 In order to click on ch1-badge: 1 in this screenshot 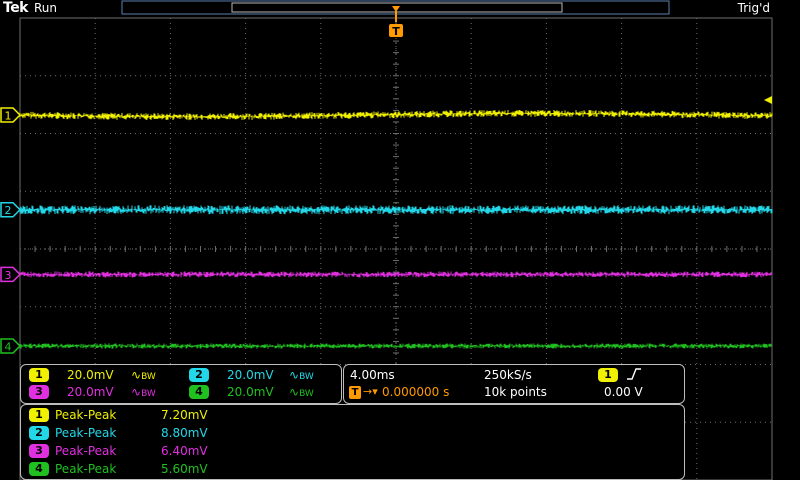, I will do `click(39, 375)`.